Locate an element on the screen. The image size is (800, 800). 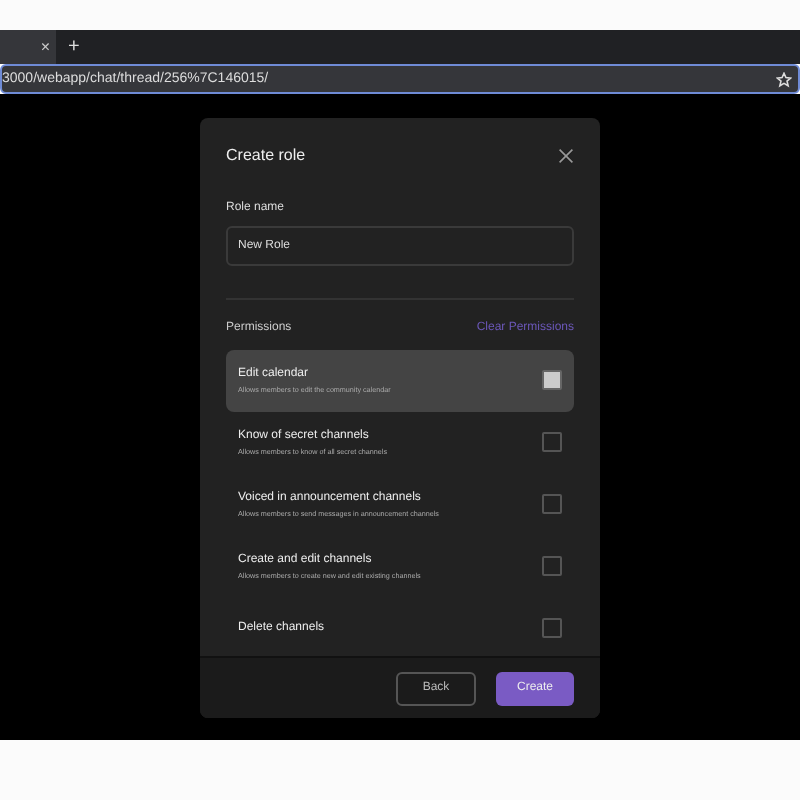
close-icon is located at coordinates (566, 155).